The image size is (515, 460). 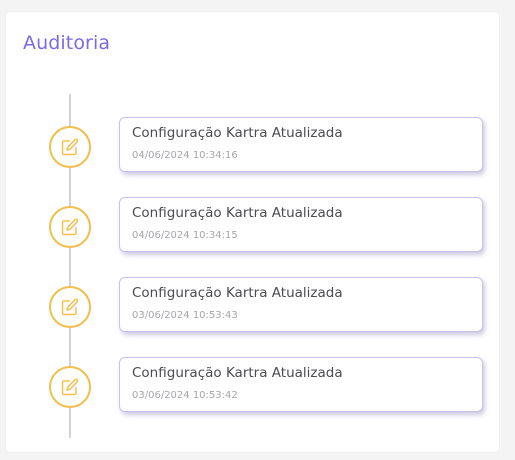 I want to click on entry-timestamp: 03/06/2024 10:53:43, so click(x=185, y=315).